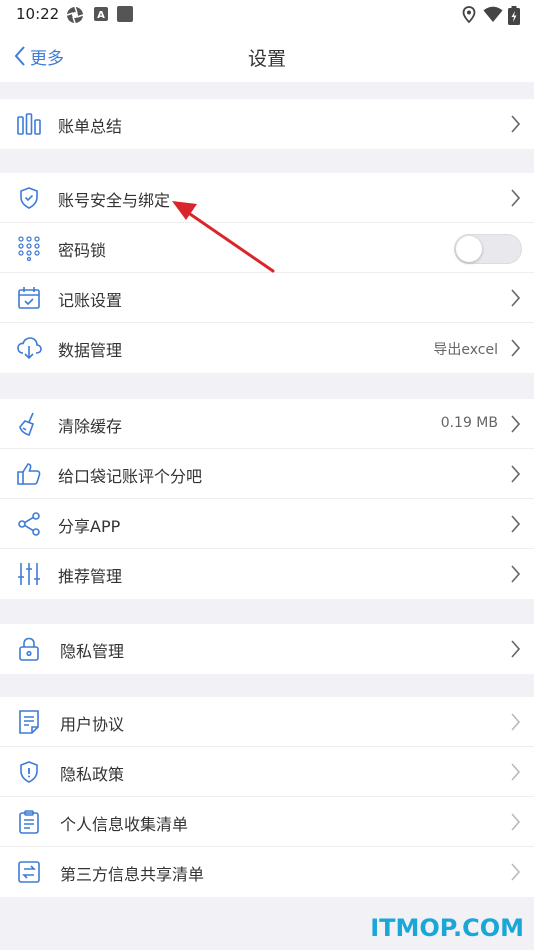 Image resolution: width=534 pixels, height=950 pixels. I want to click on wifi-icon, so click(493, 14).